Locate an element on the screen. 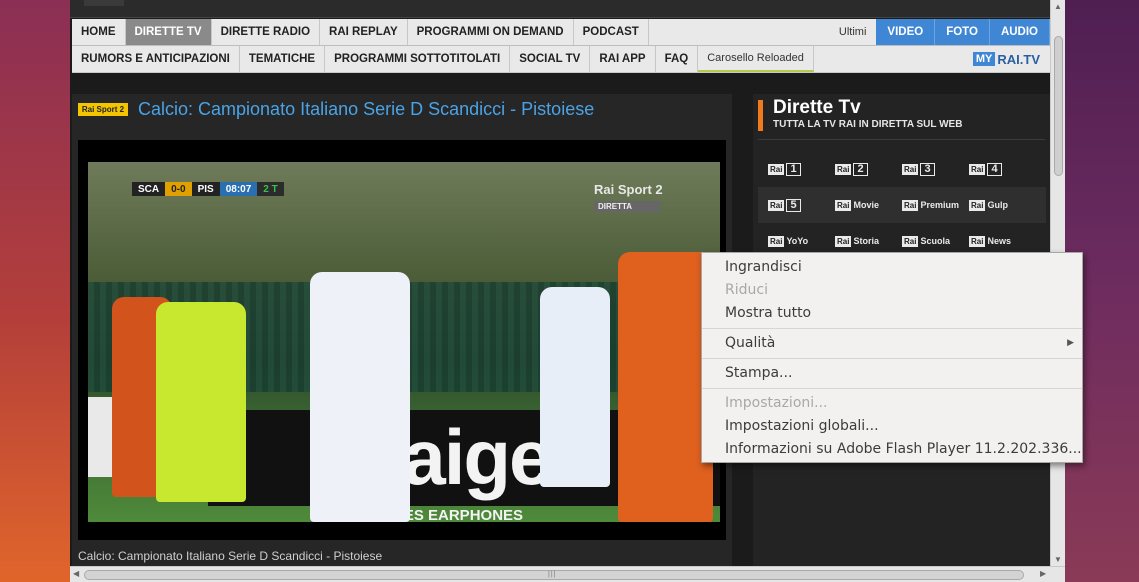  channel-rai-2: Rai 2 is located at coordinates (858, 169).